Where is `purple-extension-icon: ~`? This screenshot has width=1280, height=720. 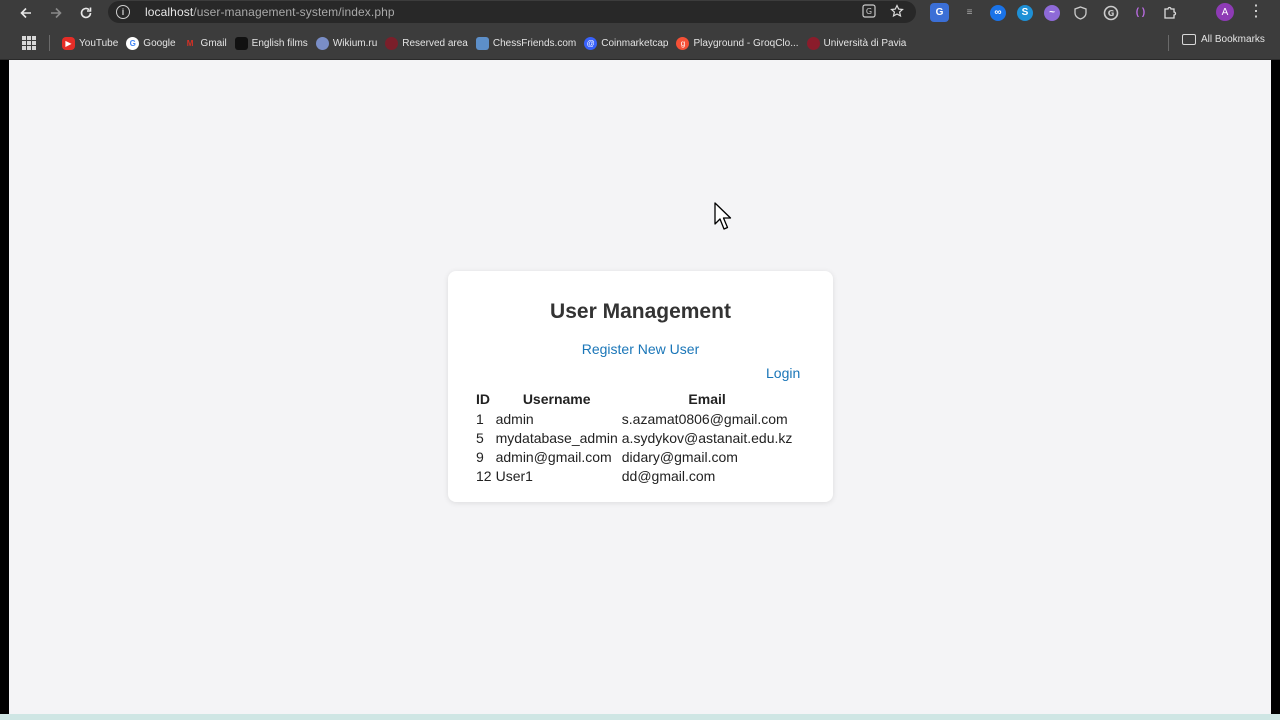
purple-extension-icon: ~ is located at coordinates (1052, 12).